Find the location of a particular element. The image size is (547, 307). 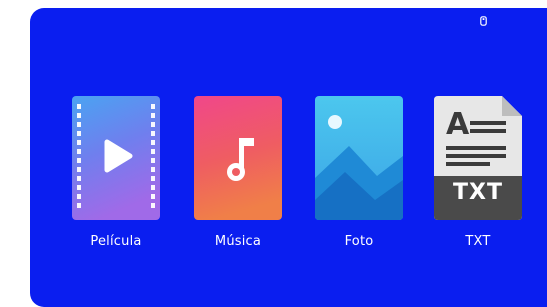

app-tile-musica is located at coordinates (238, 158).